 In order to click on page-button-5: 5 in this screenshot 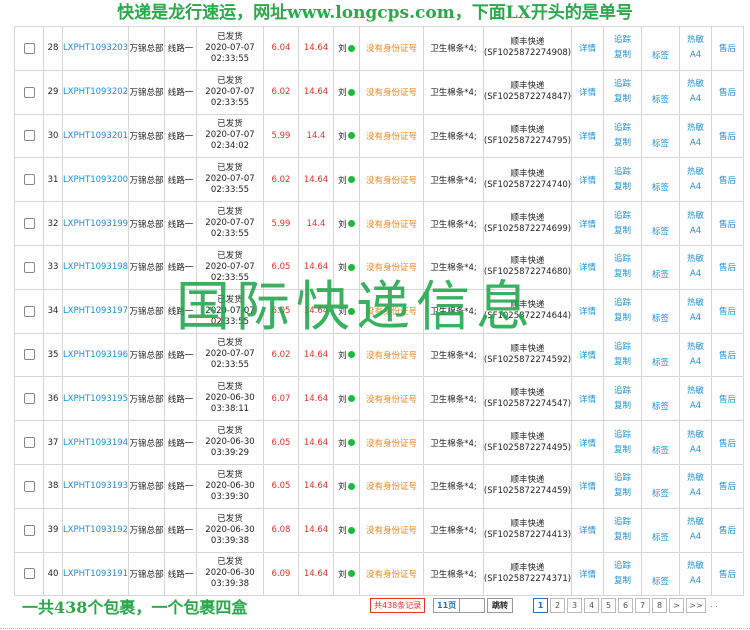, I will do `click(608, 605)`.